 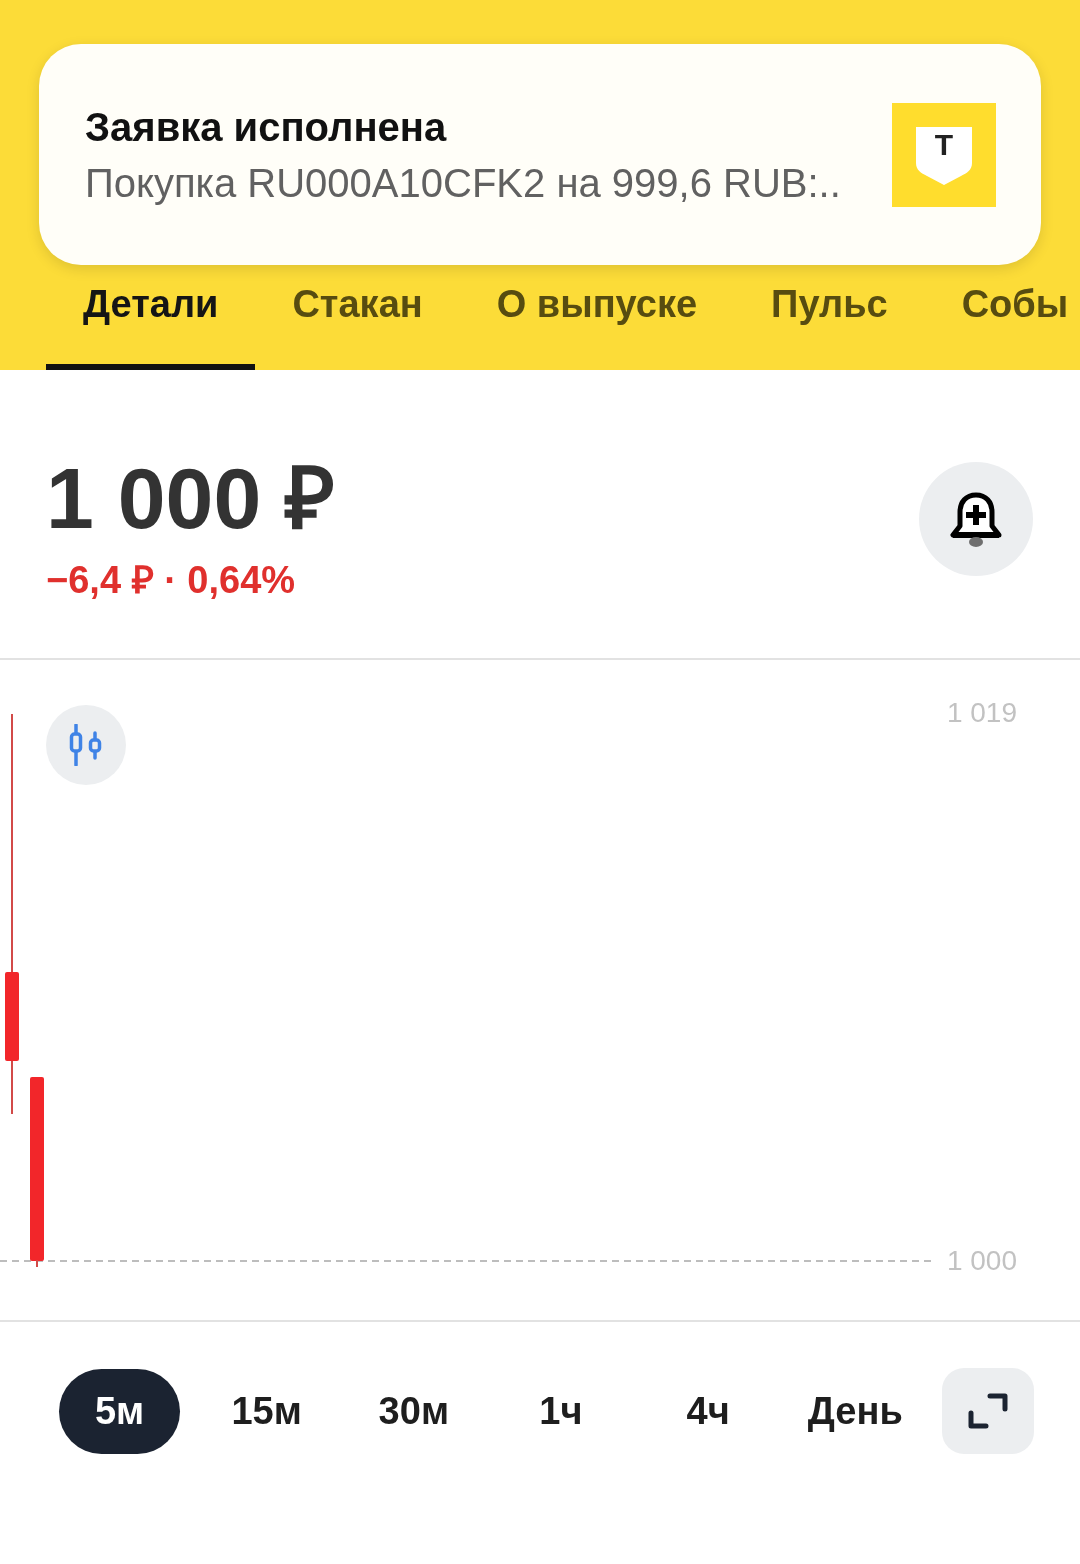 What do you see at coordinates (708, 1411) in the screenshot?
I see `interval-button: 4ч` at bounding box center [708, 1411].